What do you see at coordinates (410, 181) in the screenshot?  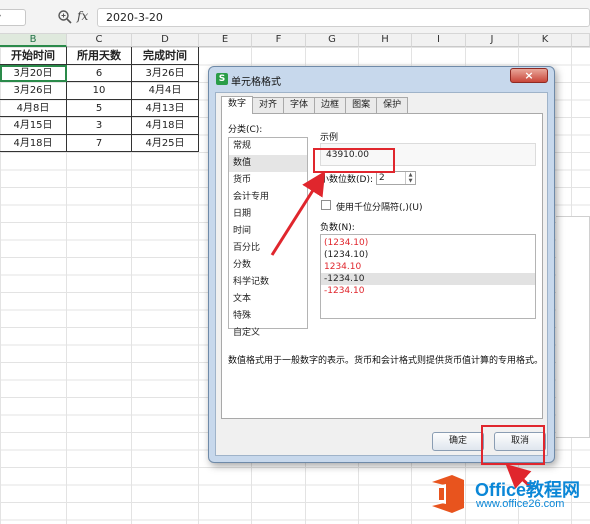 I see `chevron-down-icon: ▼` at bounding box center [410, 181].